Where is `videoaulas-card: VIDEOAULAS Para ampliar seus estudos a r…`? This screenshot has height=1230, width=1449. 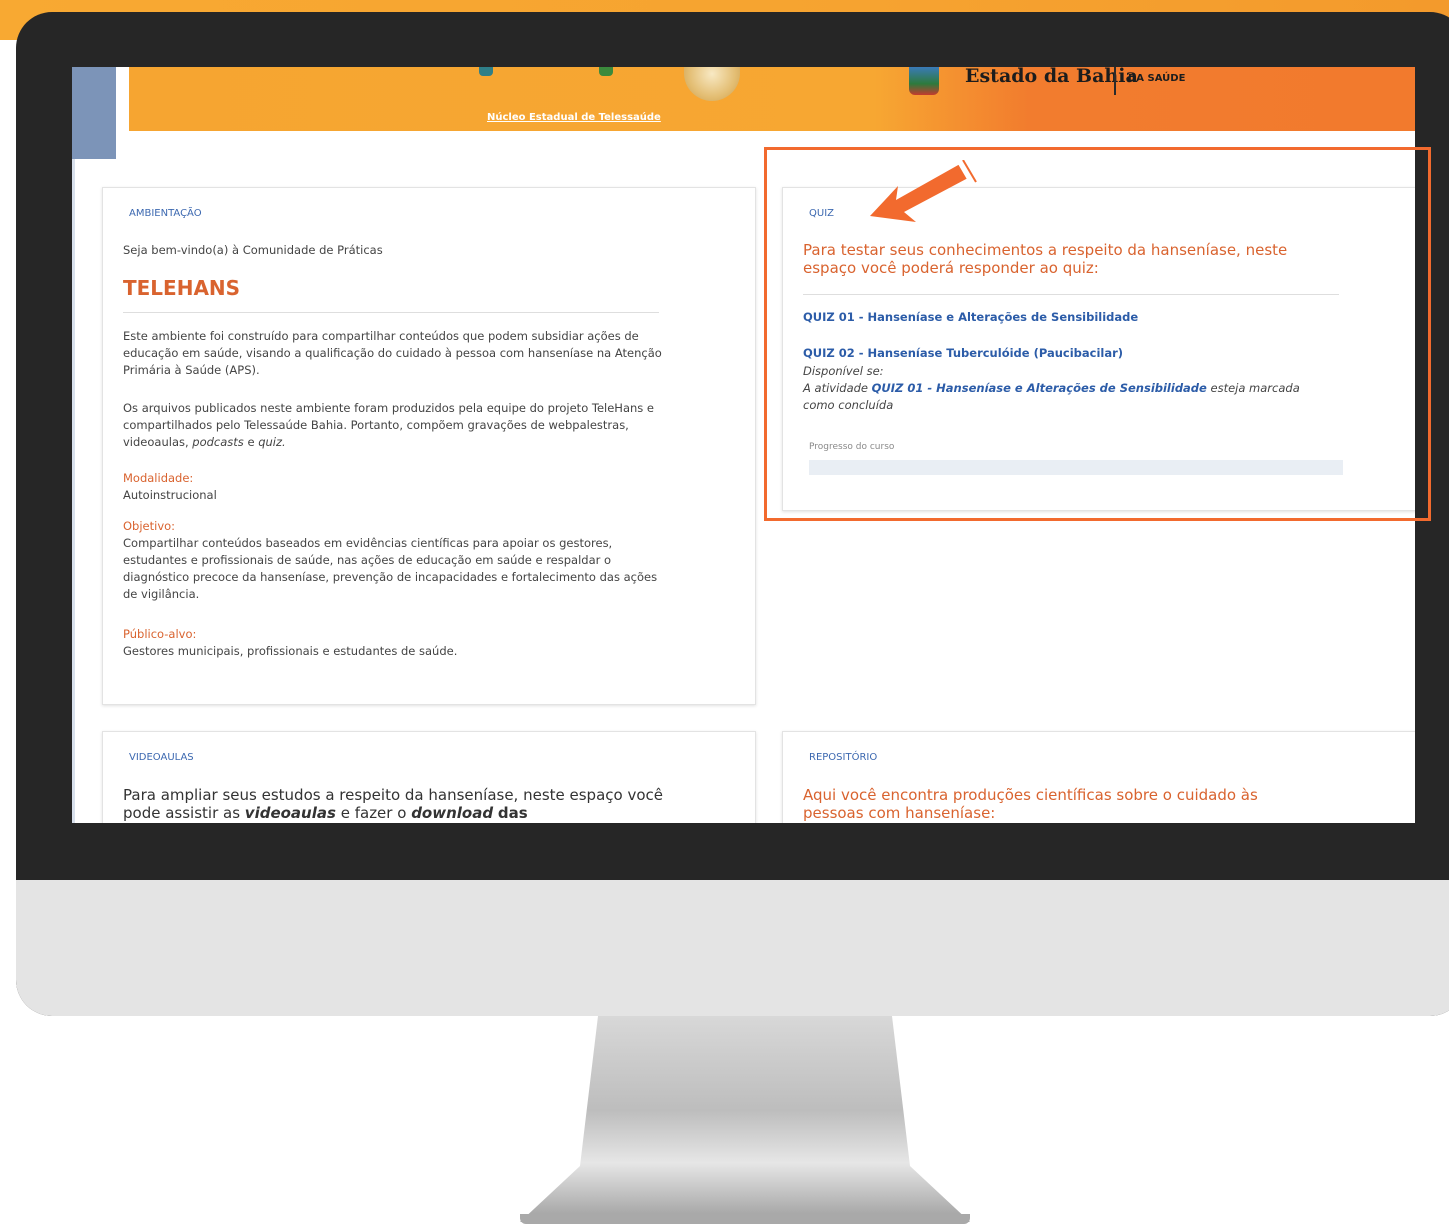 videoaulas-card: VIDEOAULAS Para ampliar seus estudos a r… is located at coordinates (429, 777).